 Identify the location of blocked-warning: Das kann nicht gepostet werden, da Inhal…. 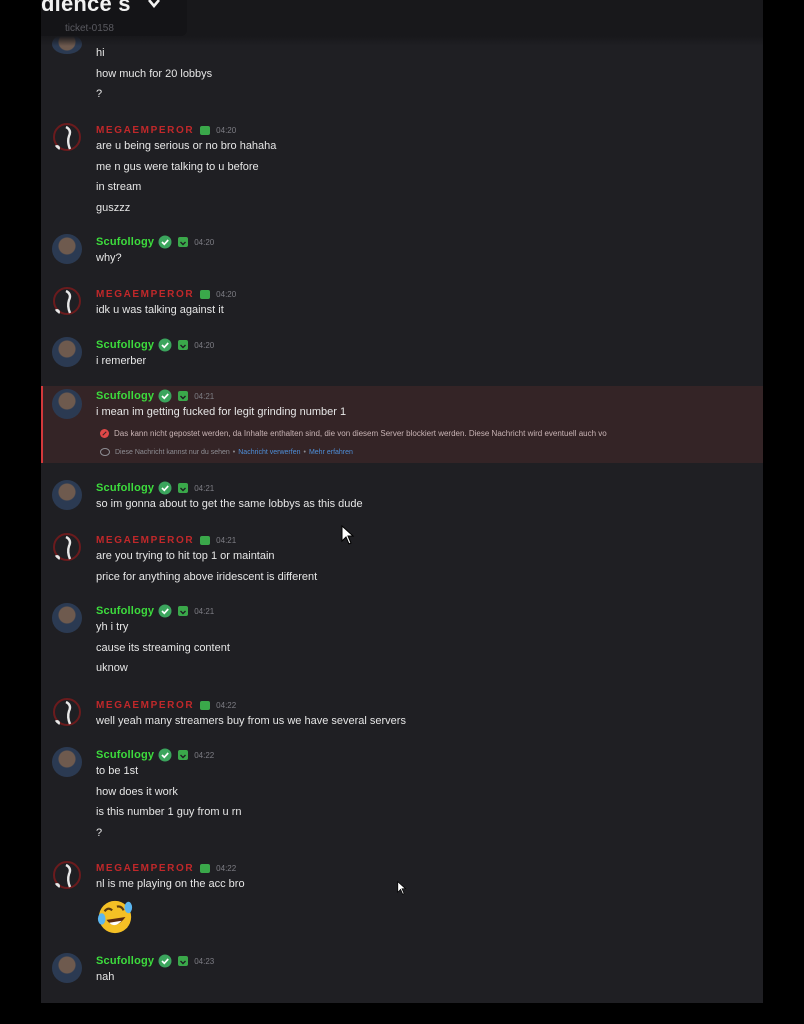
(353, 433).